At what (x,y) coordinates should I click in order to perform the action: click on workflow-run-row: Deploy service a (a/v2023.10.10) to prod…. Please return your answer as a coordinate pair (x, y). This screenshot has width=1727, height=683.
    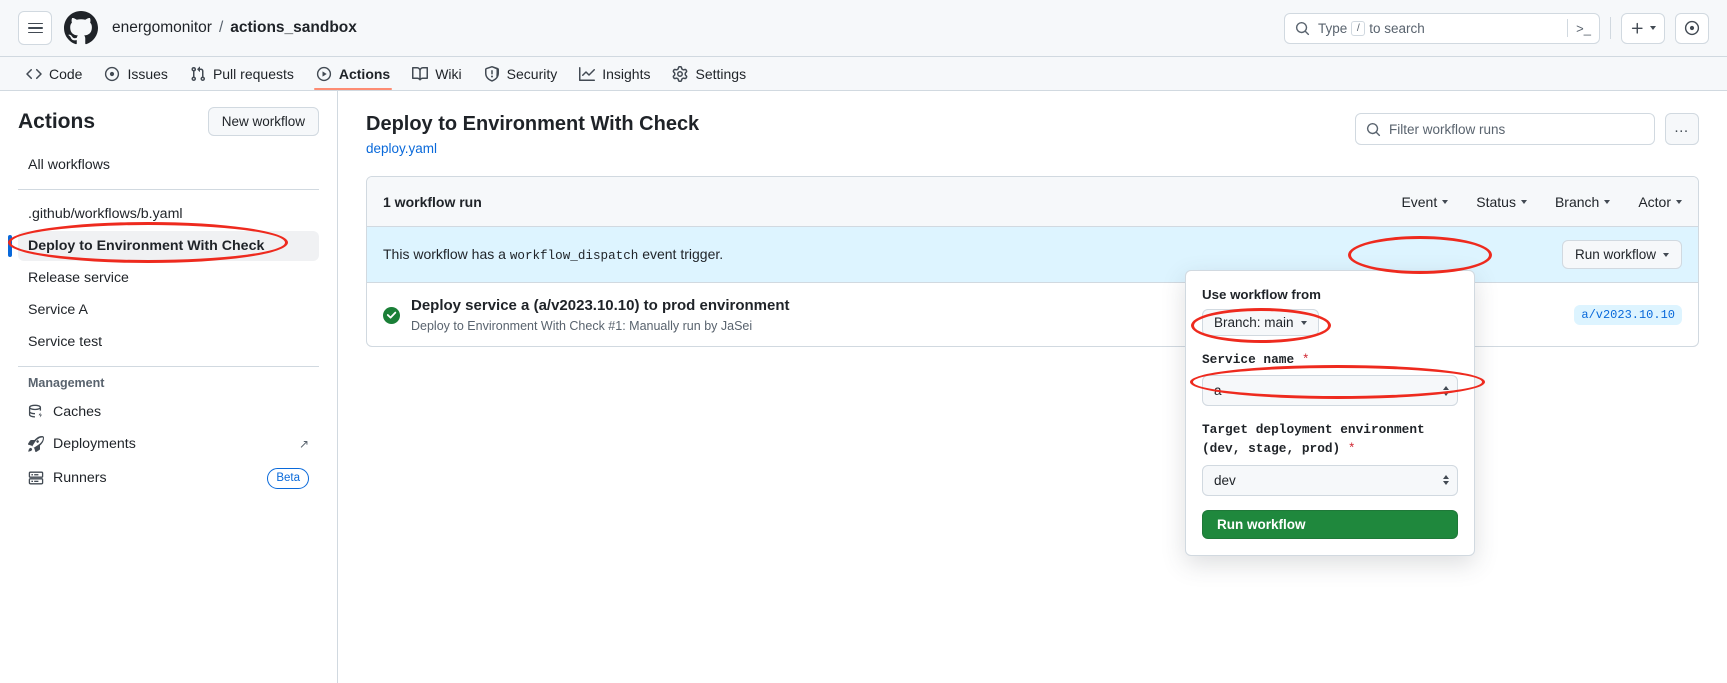
    Looking at the image, I should click on (1032, 314).